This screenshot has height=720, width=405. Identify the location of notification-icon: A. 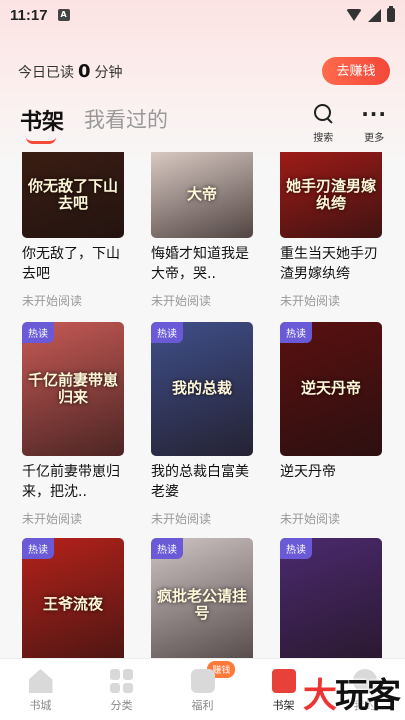
(63, 15).